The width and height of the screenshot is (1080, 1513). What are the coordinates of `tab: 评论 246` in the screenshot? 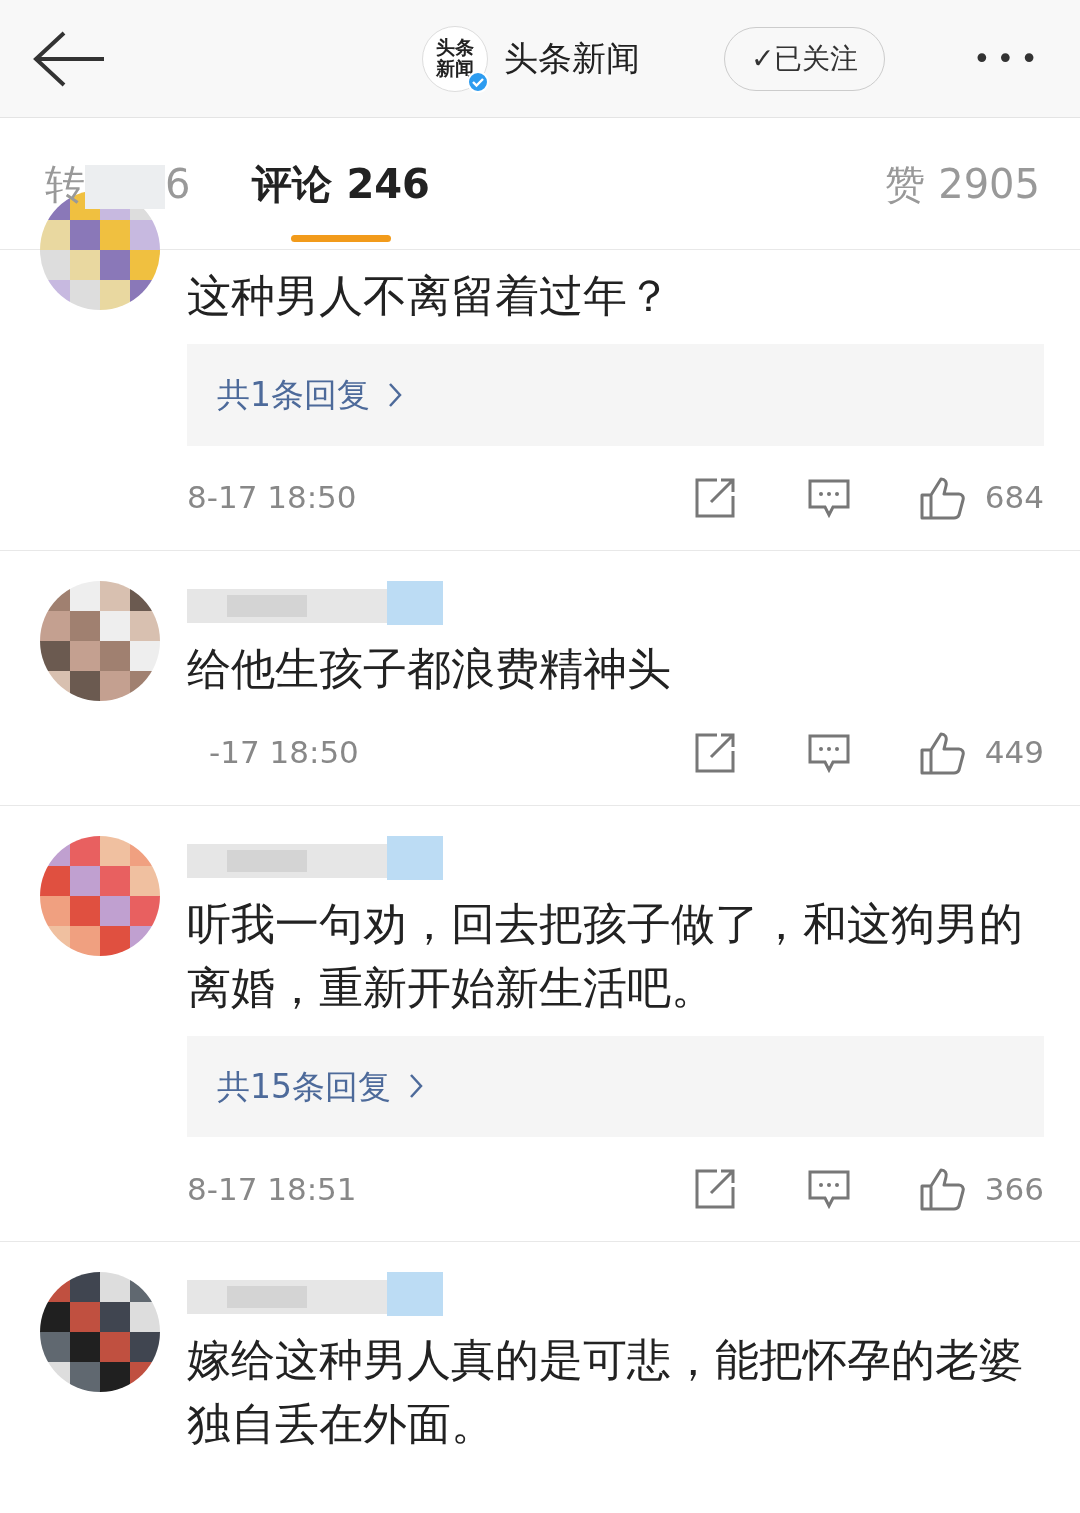 It's located at (341, 183).